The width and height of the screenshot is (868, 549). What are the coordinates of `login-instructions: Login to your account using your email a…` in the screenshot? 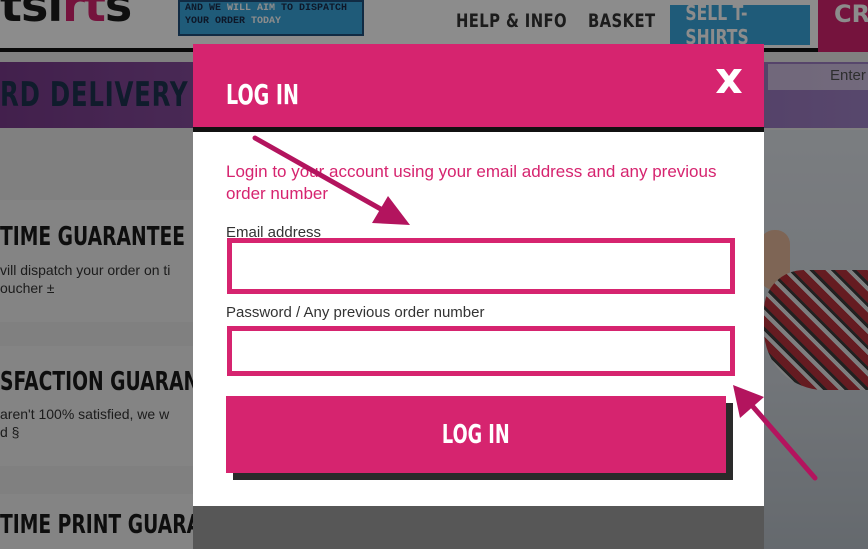 It's located at (471, 182).